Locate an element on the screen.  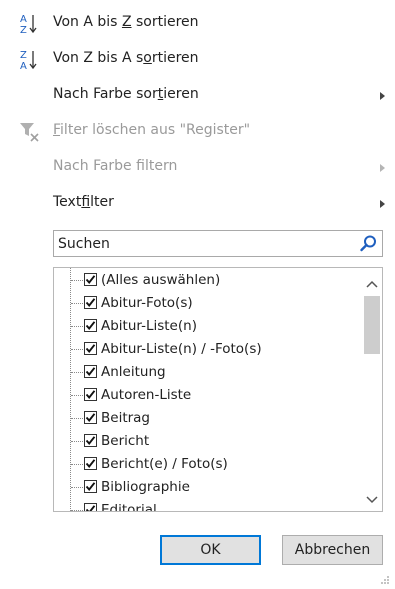
menu-item-text-filter: Textfilter is located at coordinates (197, 204).